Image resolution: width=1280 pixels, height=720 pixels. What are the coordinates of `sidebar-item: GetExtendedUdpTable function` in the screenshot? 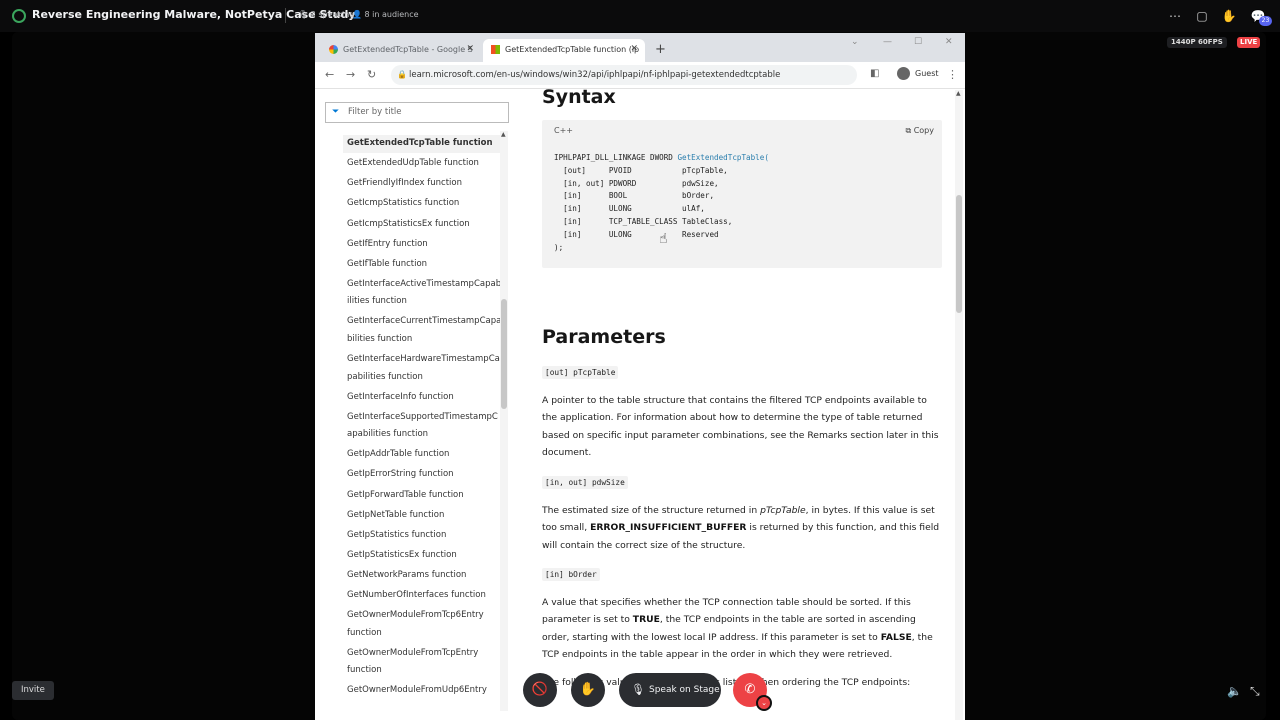 It's located at (422, 164).